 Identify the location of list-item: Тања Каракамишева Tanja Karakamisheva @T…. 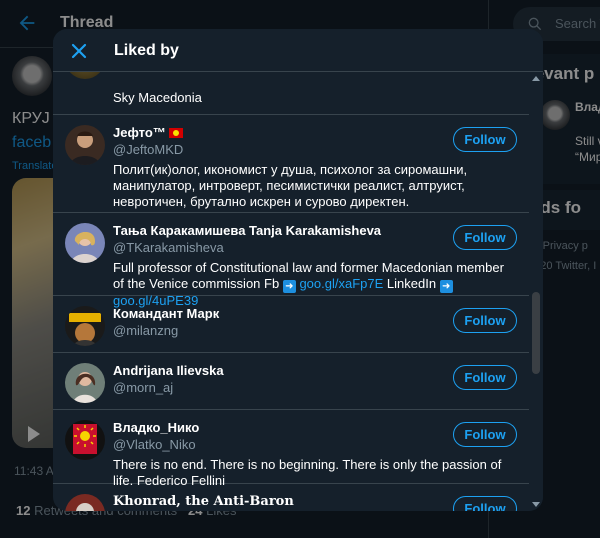
(291, 260).